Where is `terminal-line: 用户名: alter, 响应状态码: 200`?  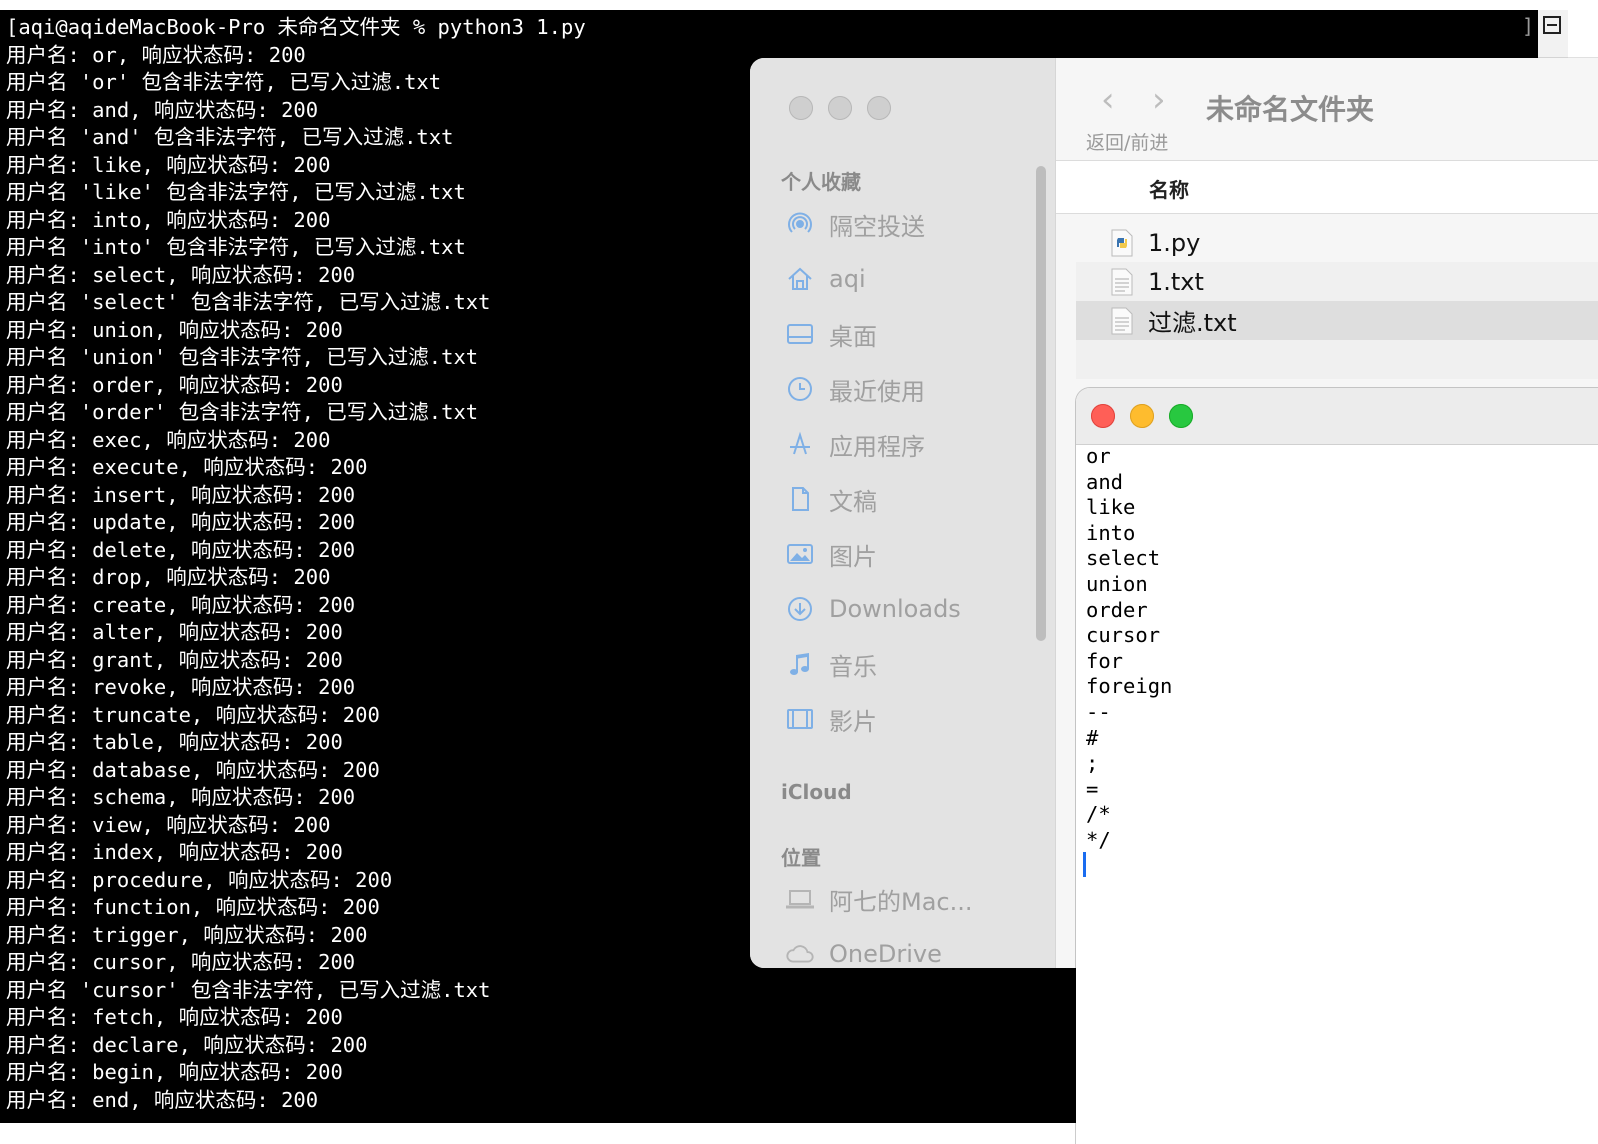
terminal-line: 用户名: alter, 响应状态码: 200 is located at coordinates (174, 632).